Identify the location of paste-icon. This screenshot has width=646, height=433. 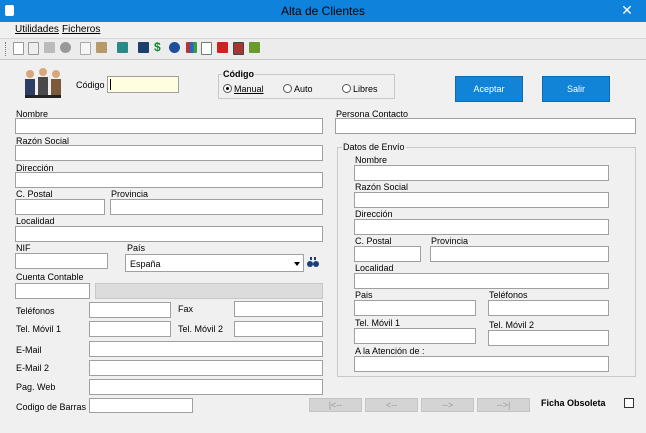
(101, 47).